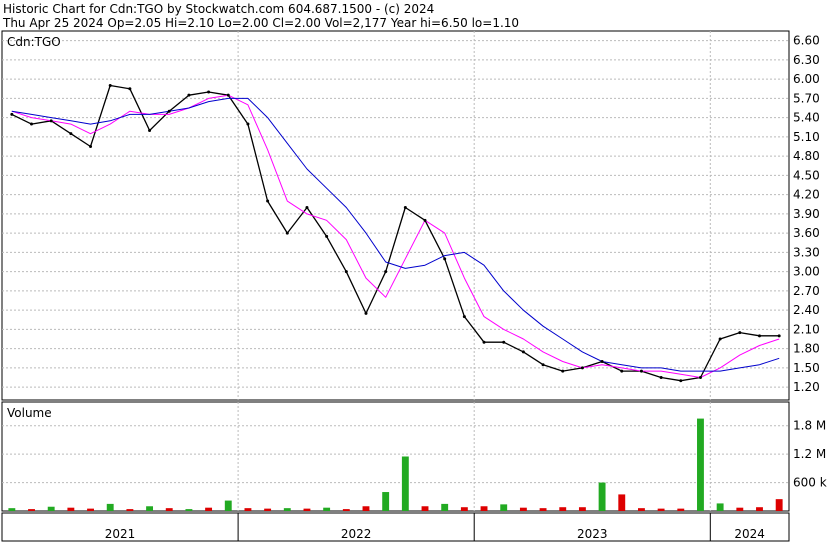 This screenshot has height=543, width=830. What do you see at coordinates (809, 454) in the screenshot?
I see `volume-tick-label: 1.2 M` at bounding box center [809, 454].